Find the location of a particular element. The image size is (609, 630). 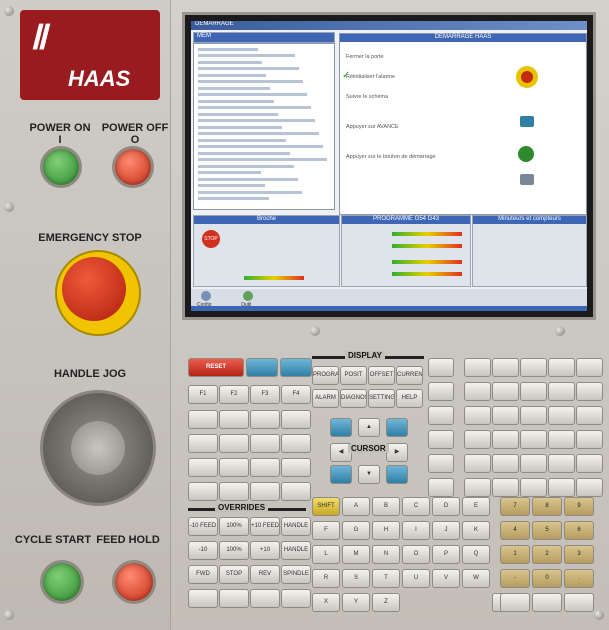

override-key: +10 FEED RATE is located at coordinates (265, 526).